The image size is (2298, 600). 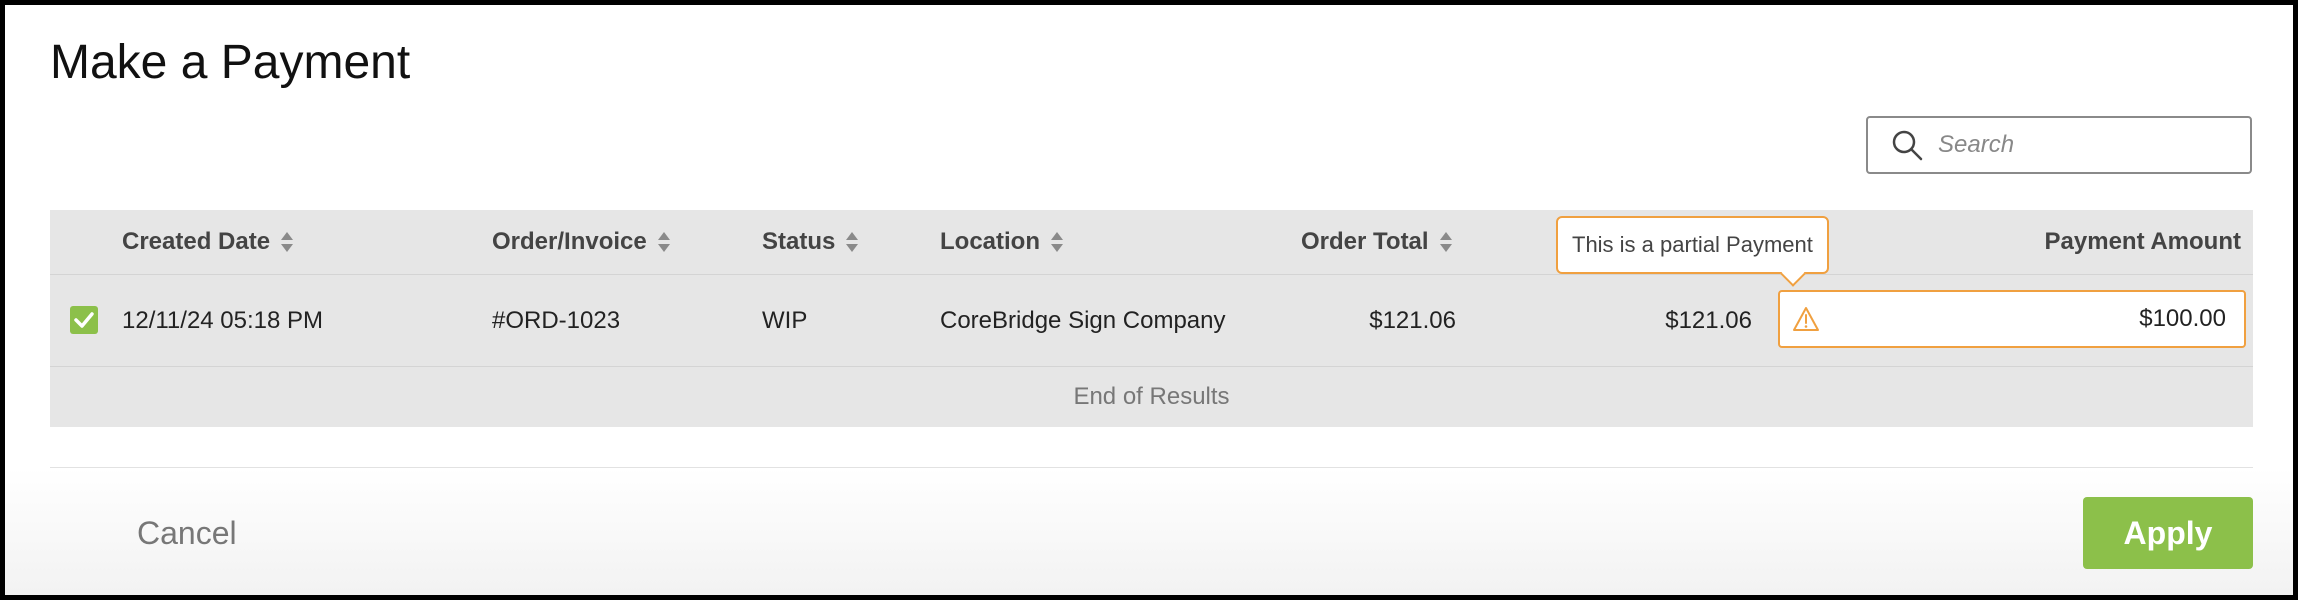 What do you see at coordinates (187, 533) in the screenshot?
I see `cancel-button: Cancel` at bounding box center [187, 533].